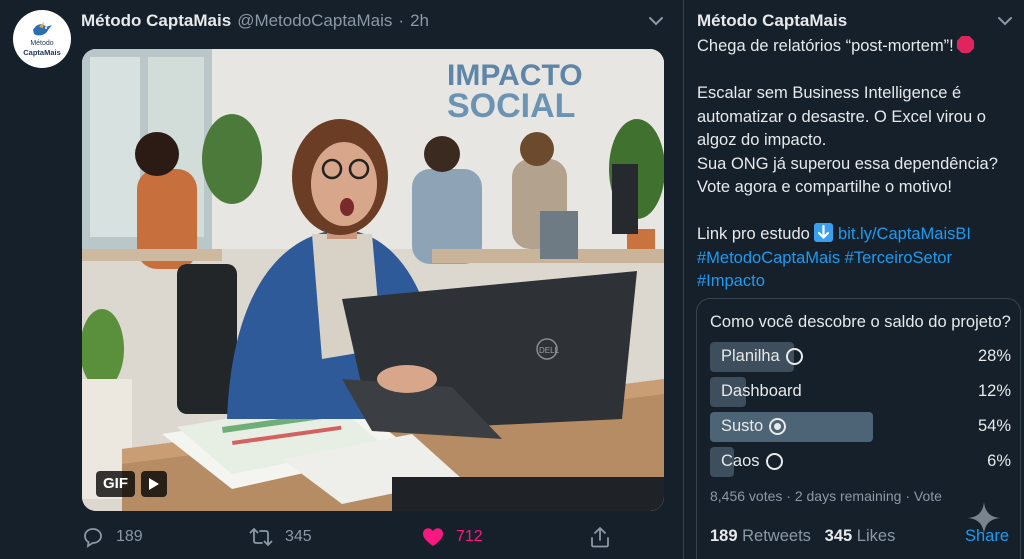 This screenshot has width=1024, height=559. I want to click on retweet-count: 345, so click(298, 536).